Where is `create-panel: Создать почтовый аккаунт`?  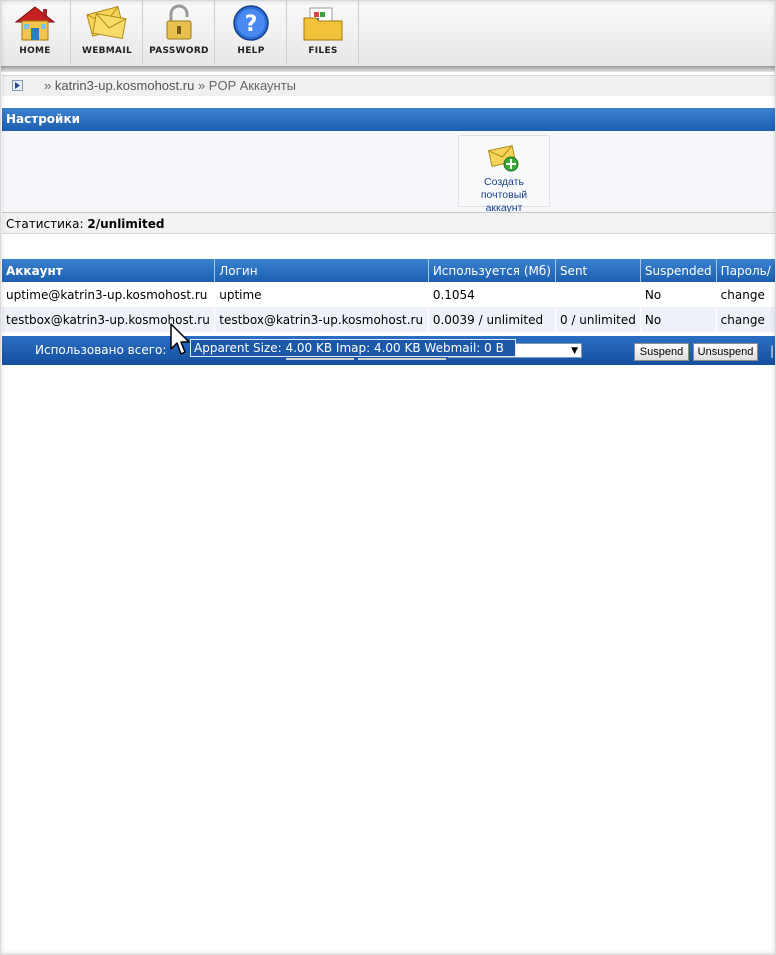
create-panel: Создать почтовый аккаунт is located at coordinates (389, 172).